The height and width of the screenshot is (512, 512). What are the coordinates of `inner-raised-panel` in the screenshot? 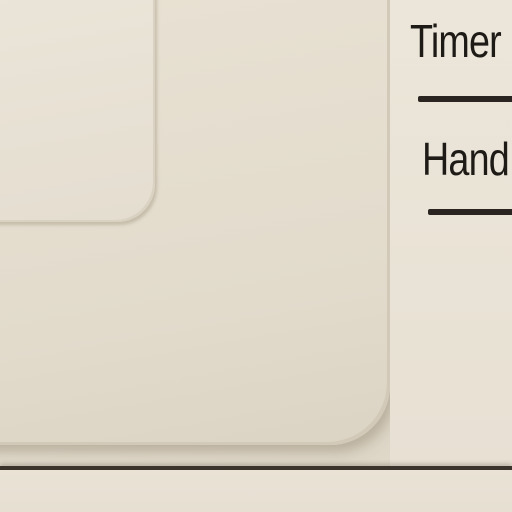 It's located at (77, 111).